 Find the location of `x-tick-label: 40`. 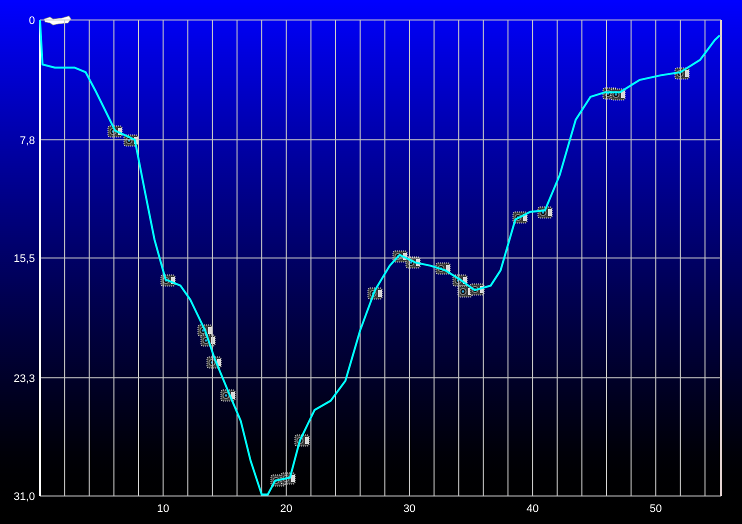

x-tick-label: 40 is located at coordinates (532, 509).